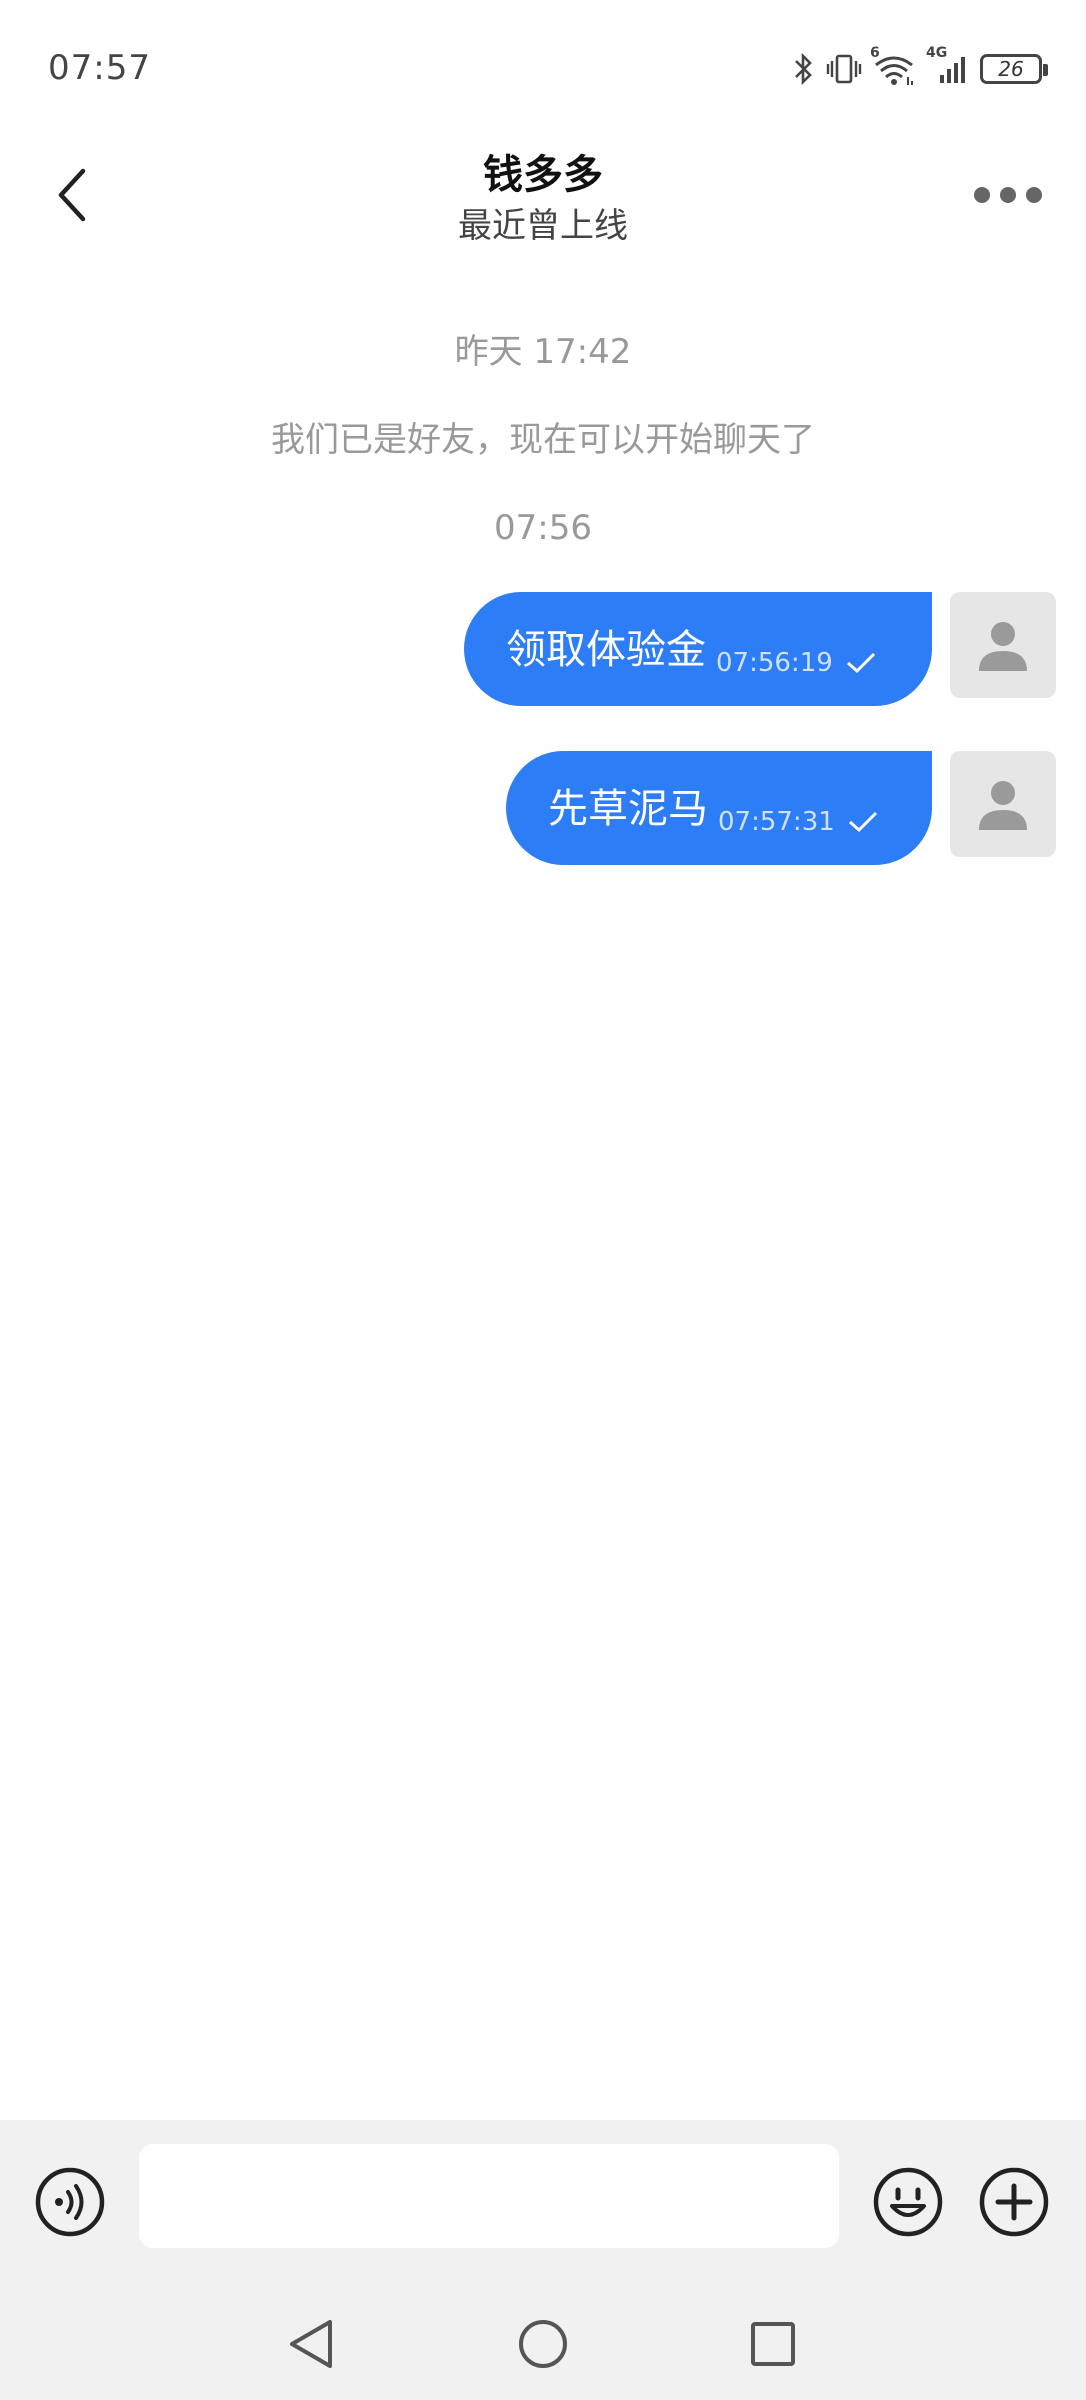 The image size is (1086, 2400). I want to click on message-bubble: 领取体验金 07:56:19, so click(698, 649).